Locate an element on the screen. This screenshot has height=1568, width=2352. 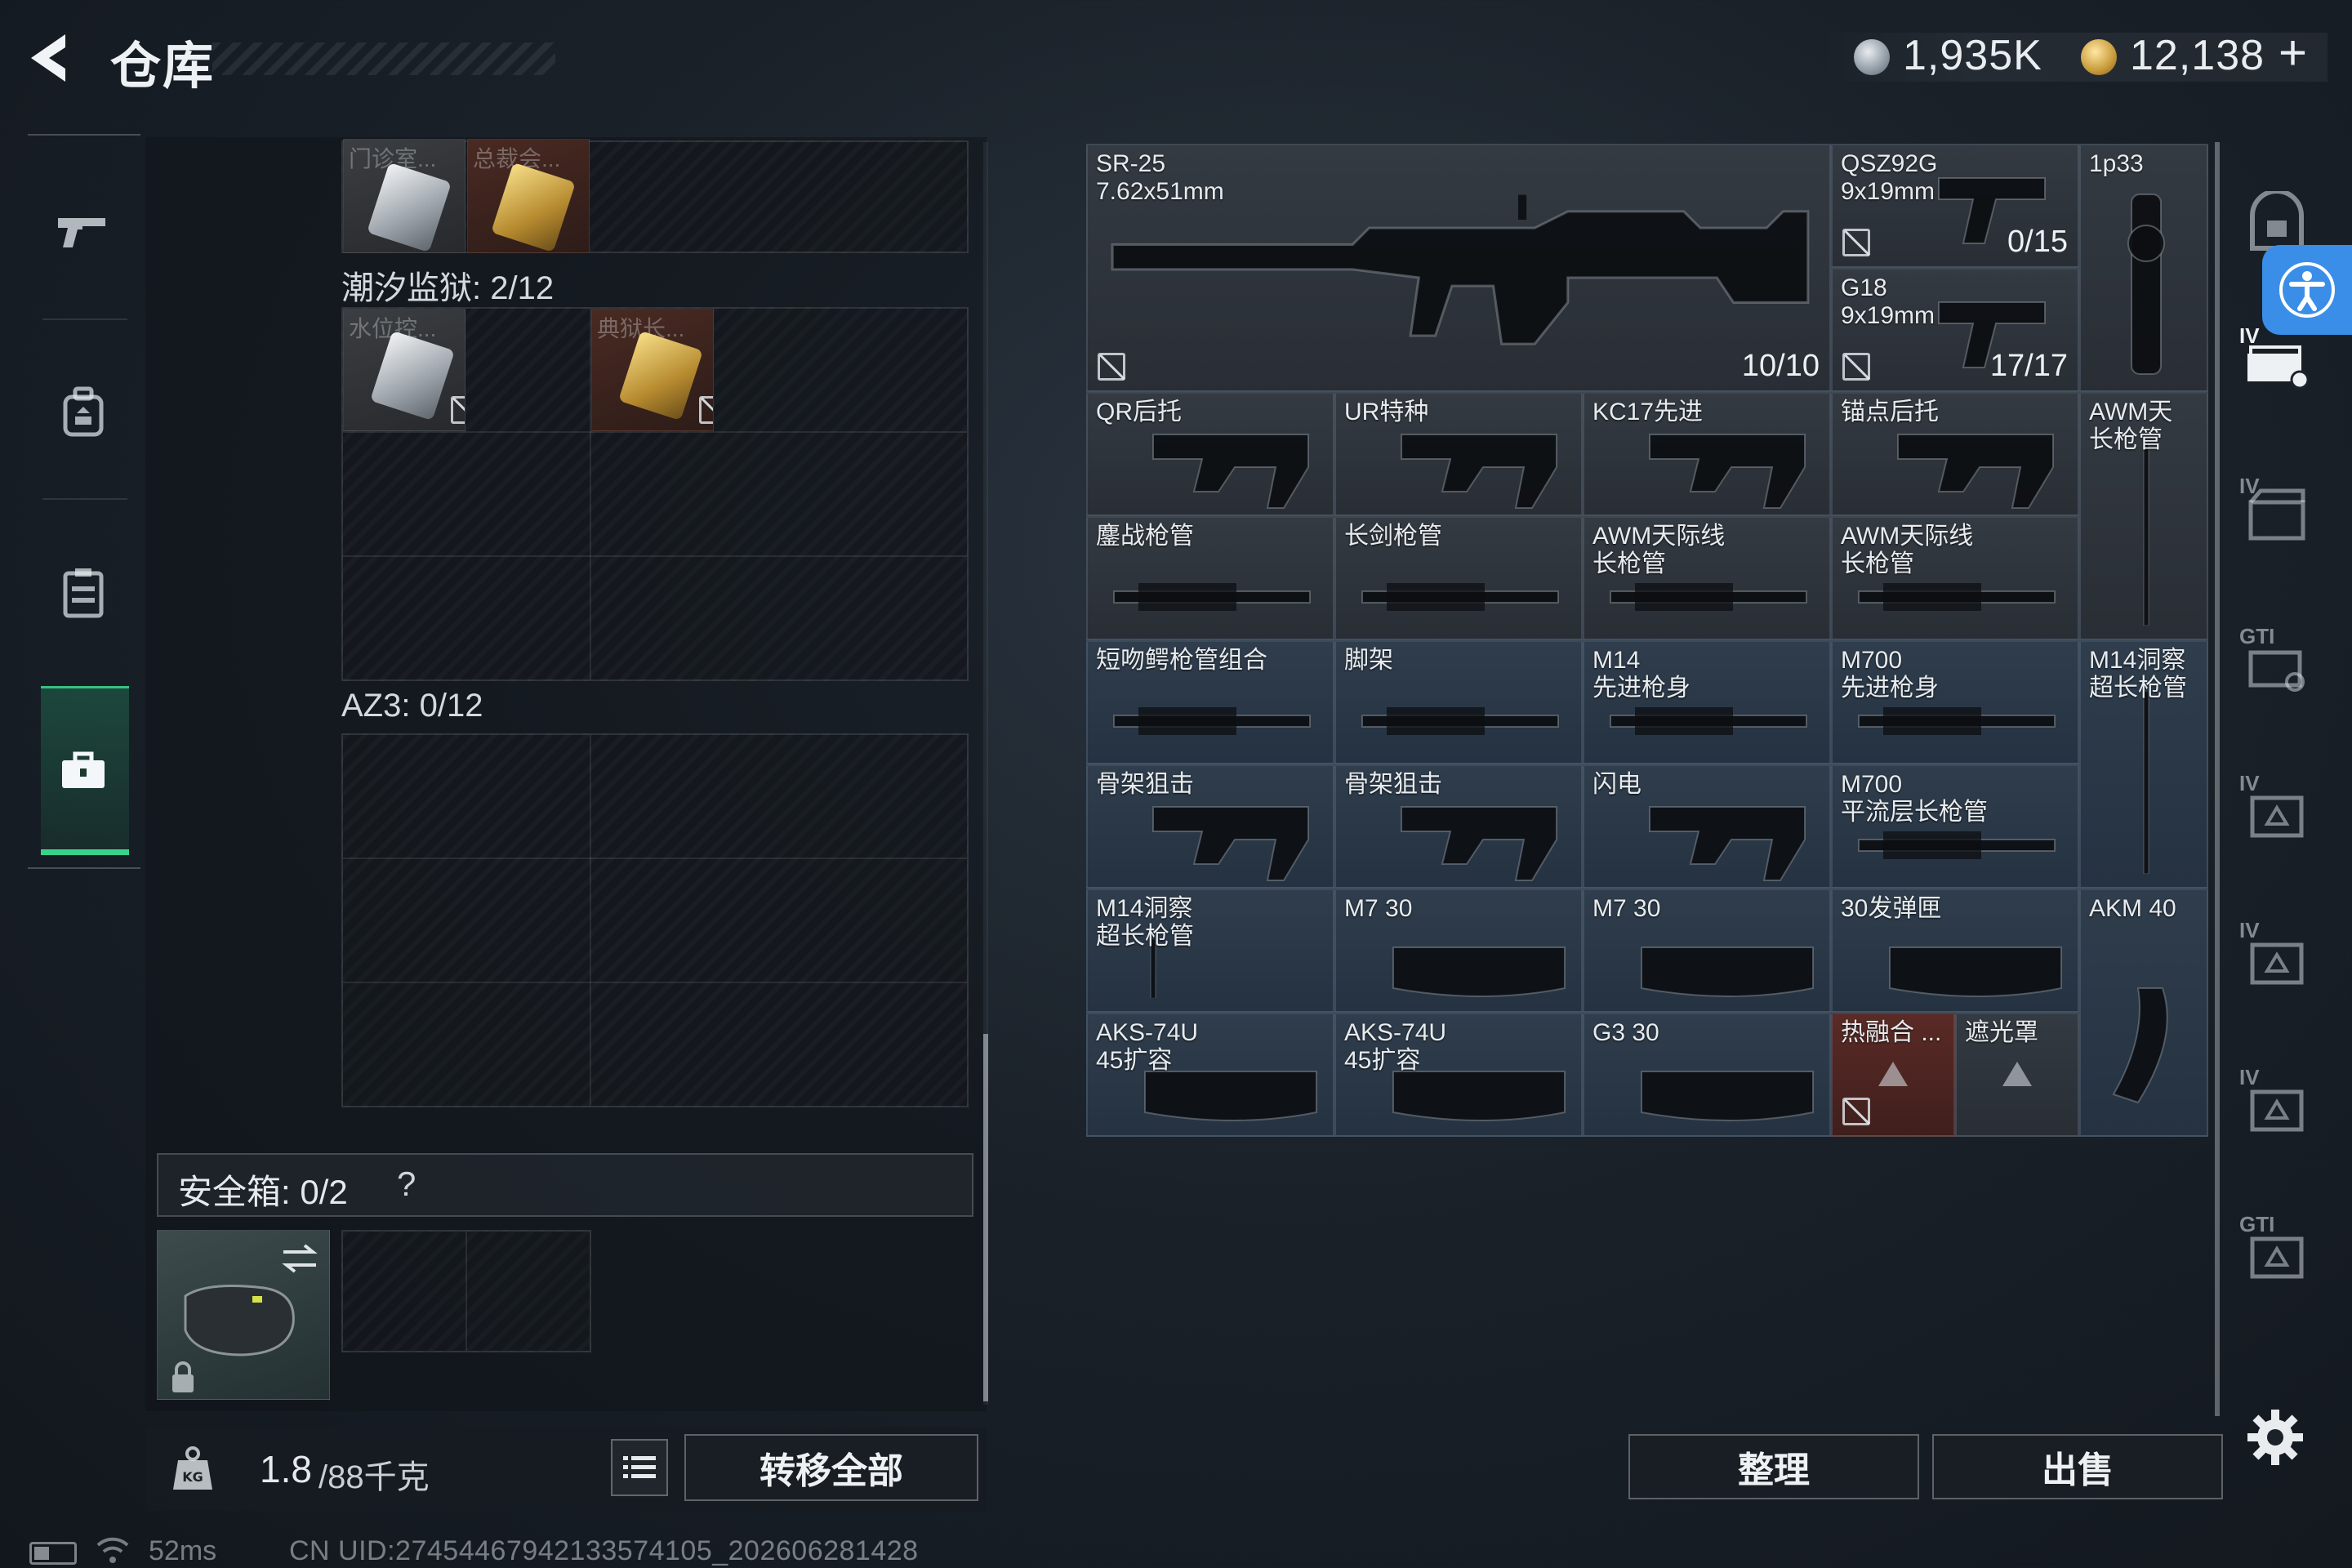
title-decoration is located at coordinates (383, 58).